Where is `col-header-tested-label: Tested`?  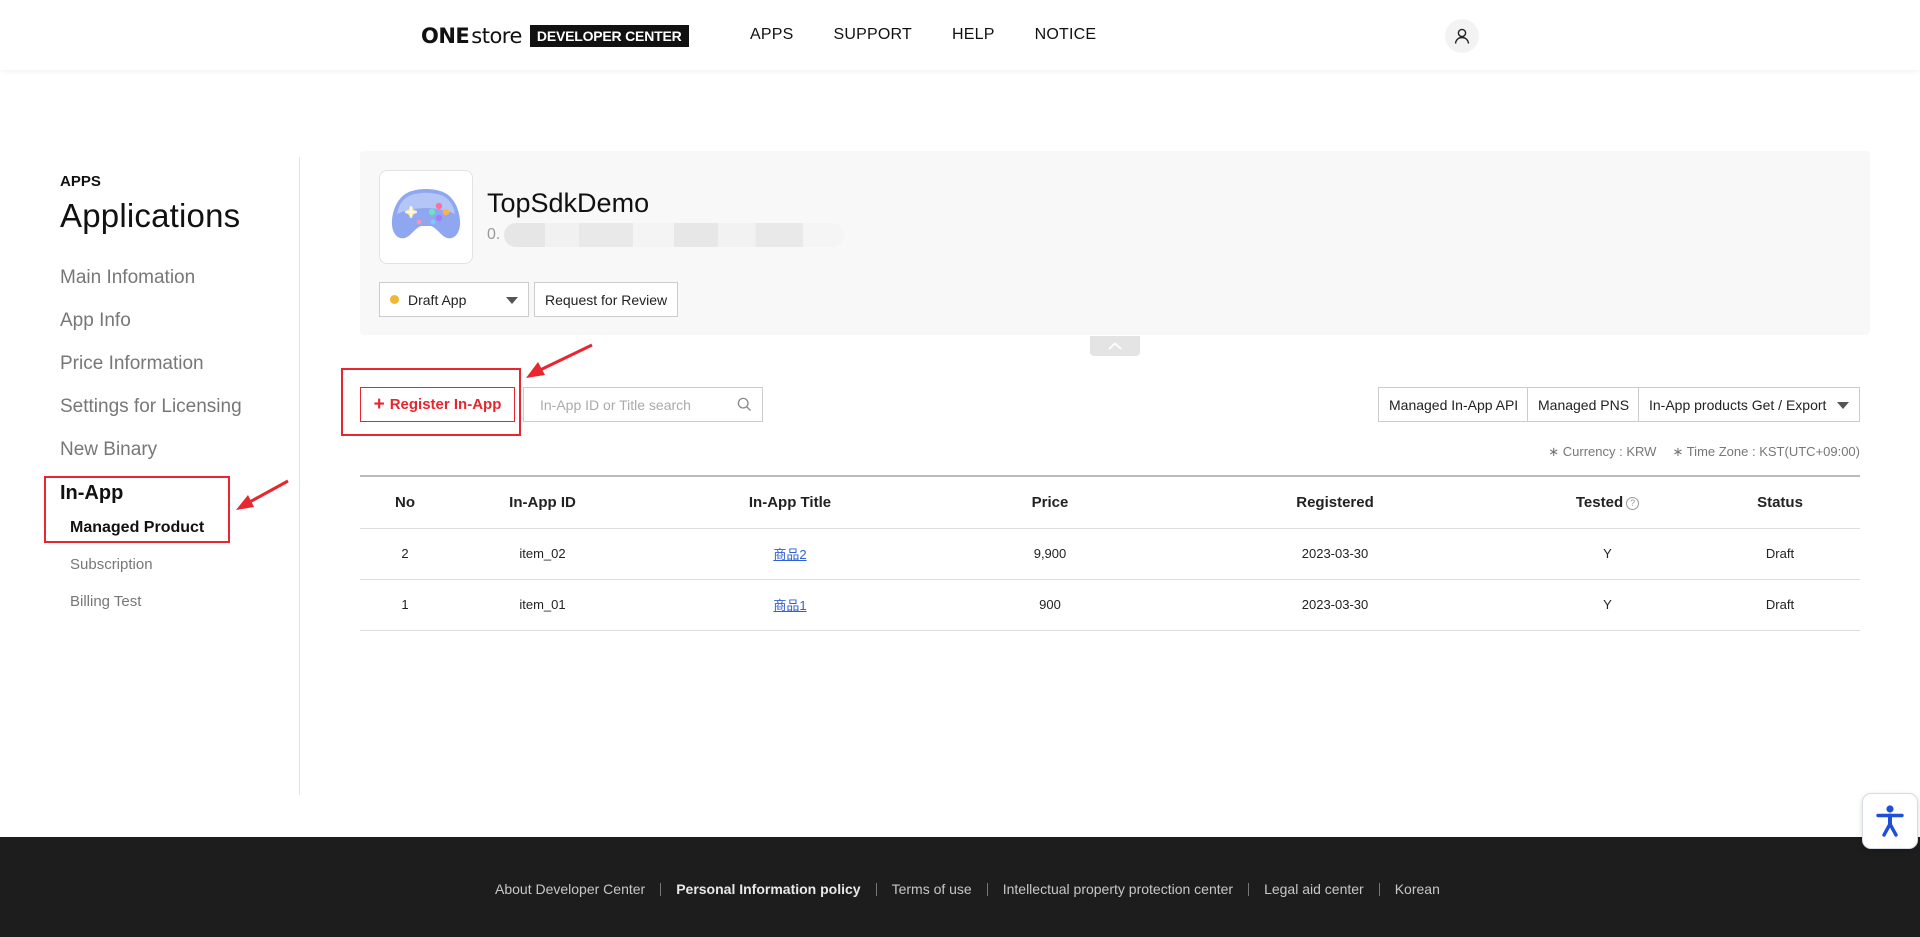 col-header-tested-label: Tested is located at coordinates (1599, 502).